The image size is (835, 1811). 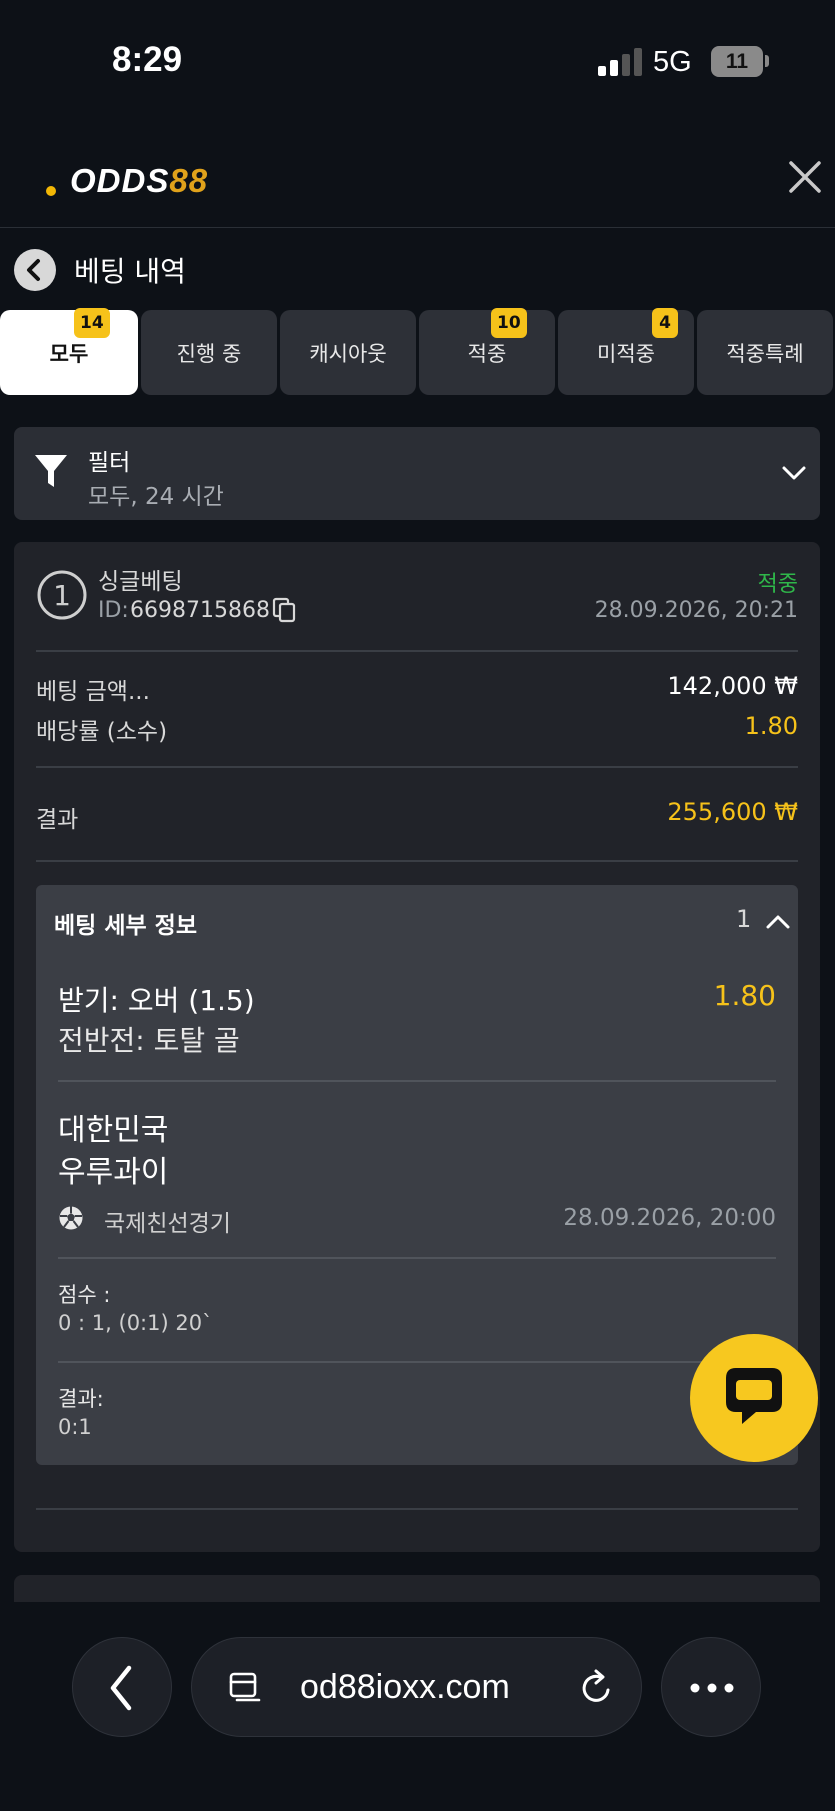 I want to click on close-icon, so click(x=805, y=177).